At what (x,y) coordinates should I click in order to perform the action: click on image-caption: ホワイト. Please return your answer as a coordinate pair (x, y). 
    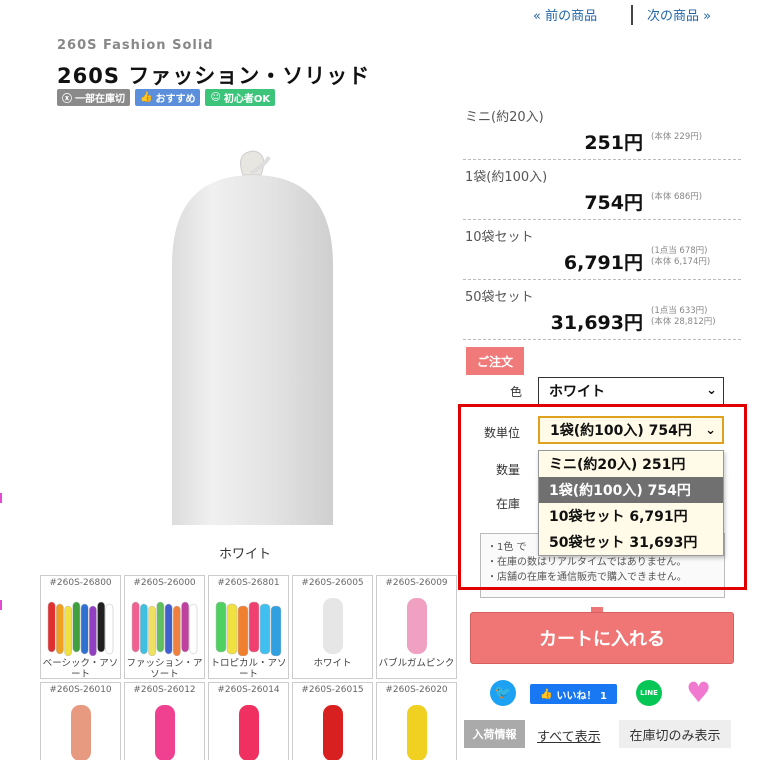
    Looking at the image, I should click on (245, 554).